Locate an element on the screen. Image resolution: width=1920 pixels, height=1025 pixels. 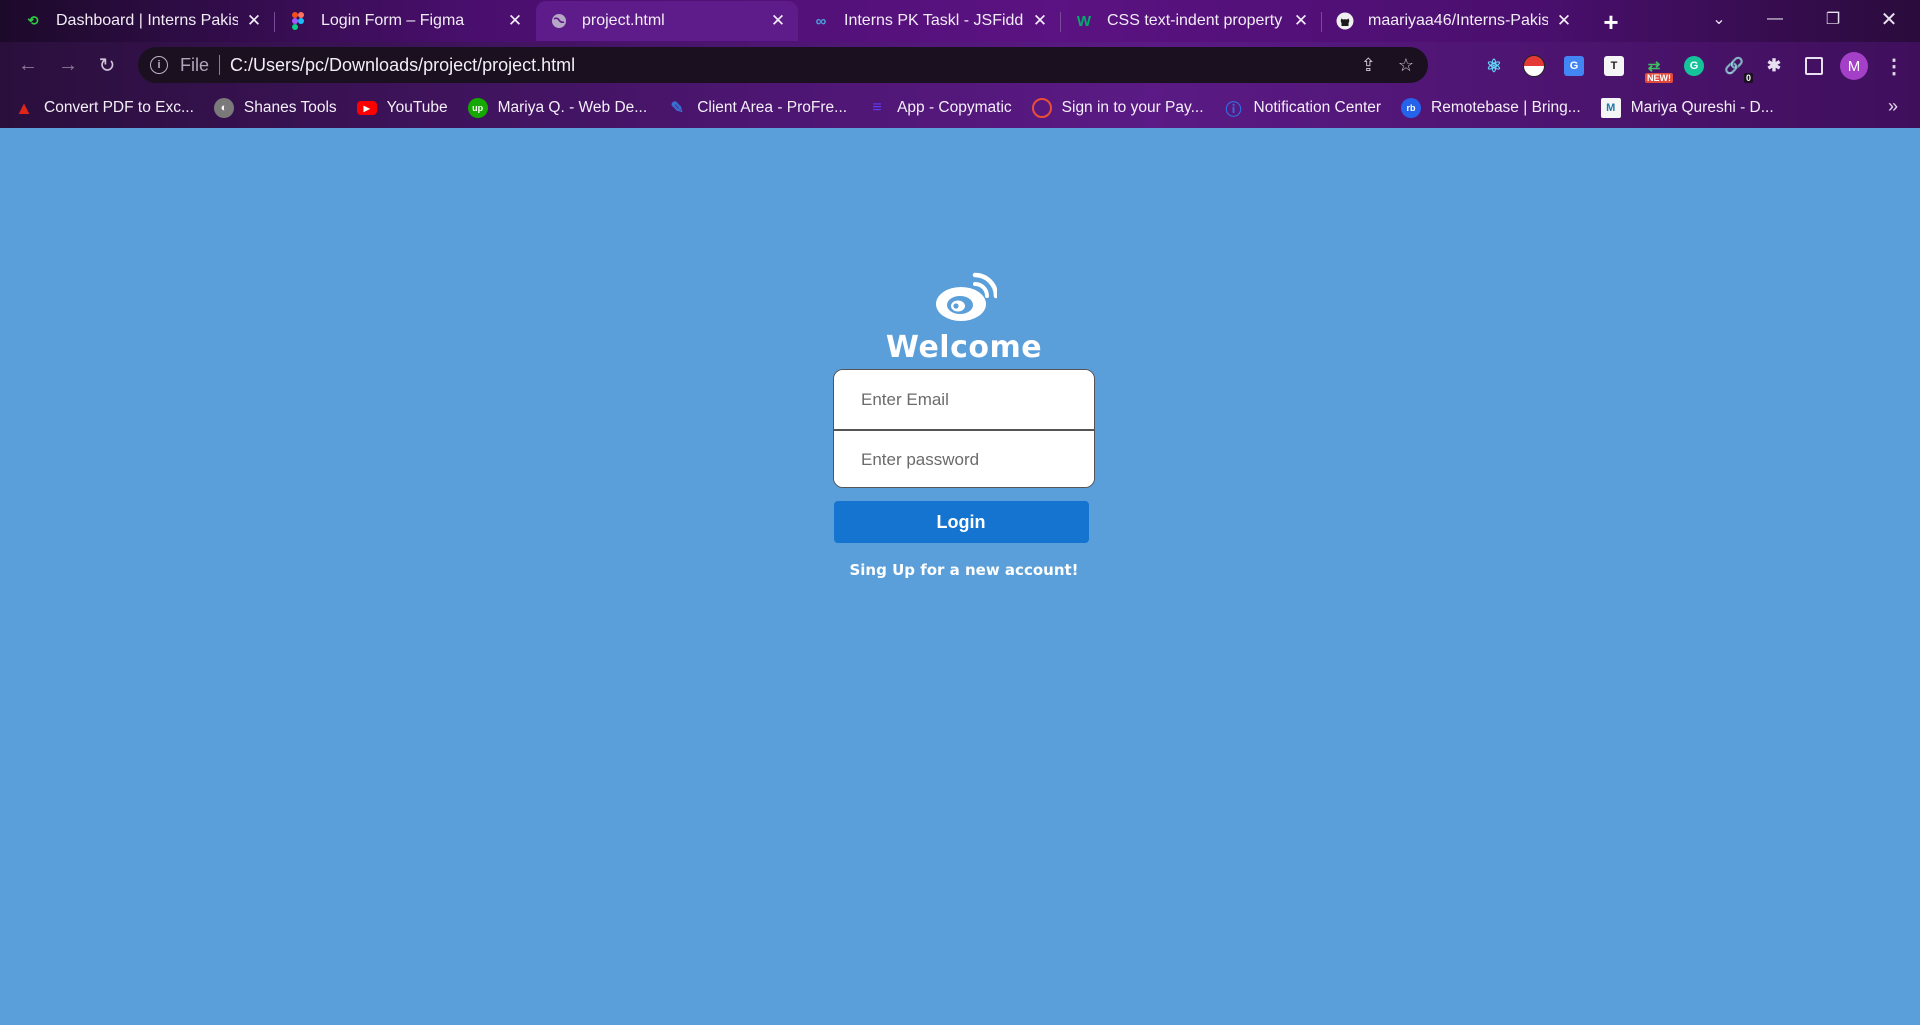
translate-icon: G is located at coordinates (1574, 66).